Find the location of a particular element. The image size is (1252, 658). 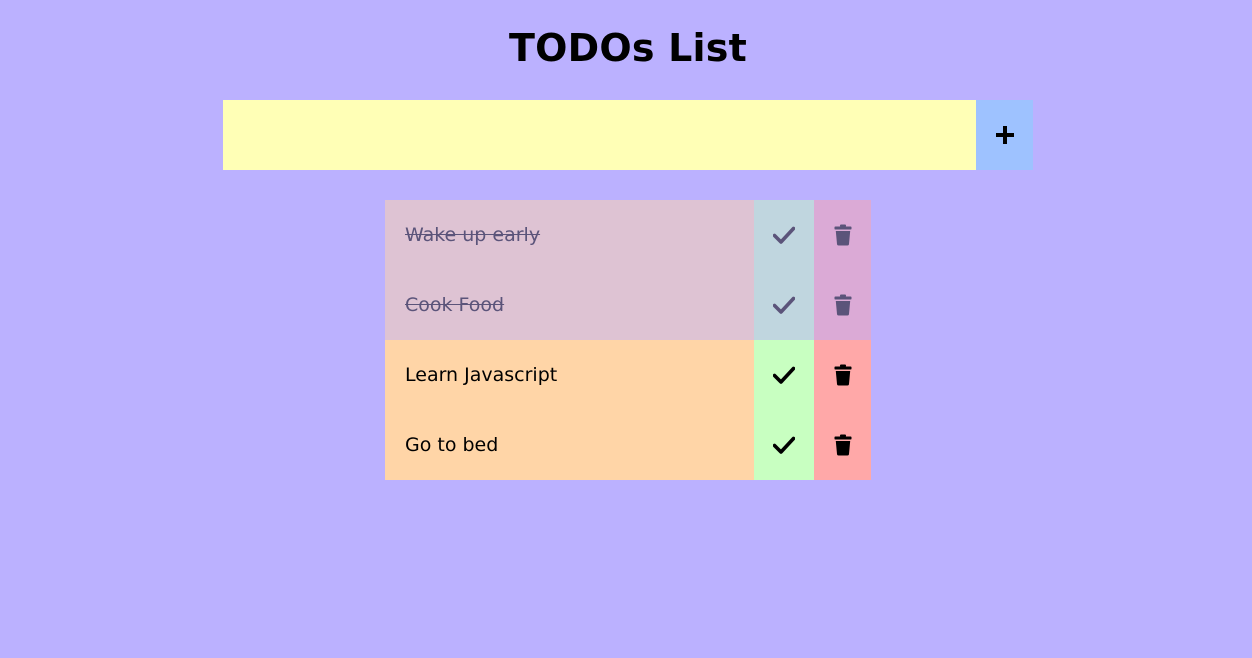

todo-item: Wake up early is located at coordinates (628, 235).